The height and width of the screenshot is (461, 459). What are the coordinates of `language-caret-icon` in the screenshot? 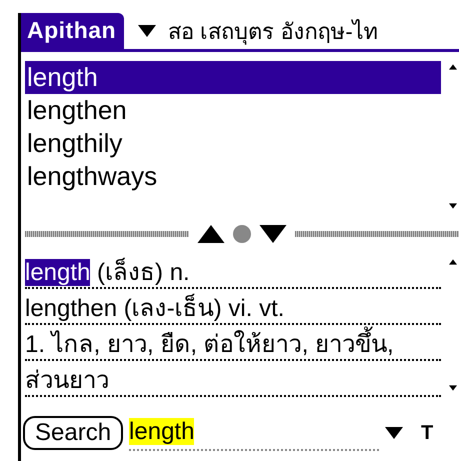 It's located at (394, 433).